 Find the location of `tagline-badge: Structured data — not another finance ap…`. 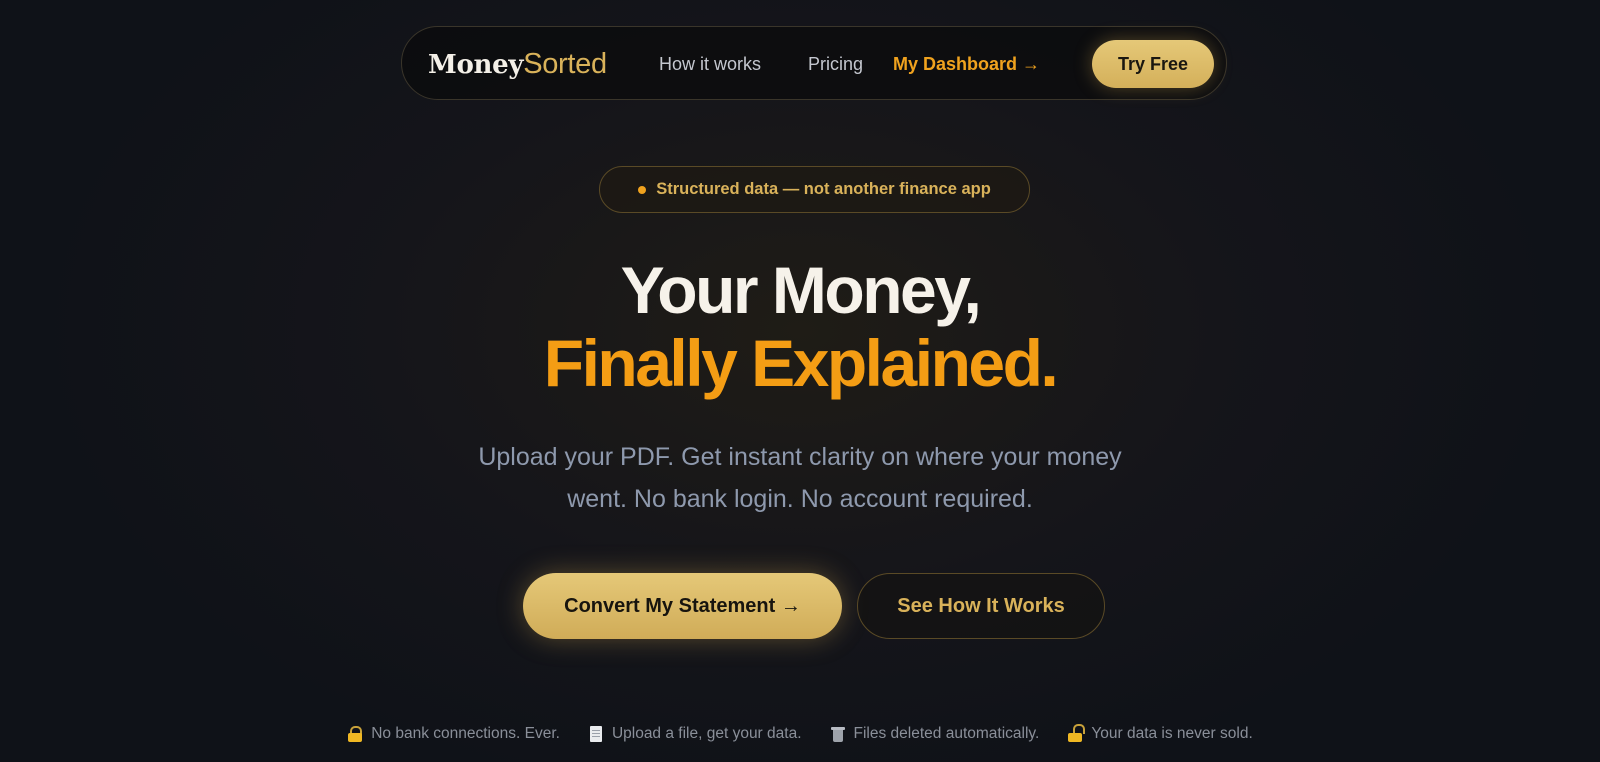

tagline-badge: Structured data — not another finance ap… is located at coordinates (814, 189).